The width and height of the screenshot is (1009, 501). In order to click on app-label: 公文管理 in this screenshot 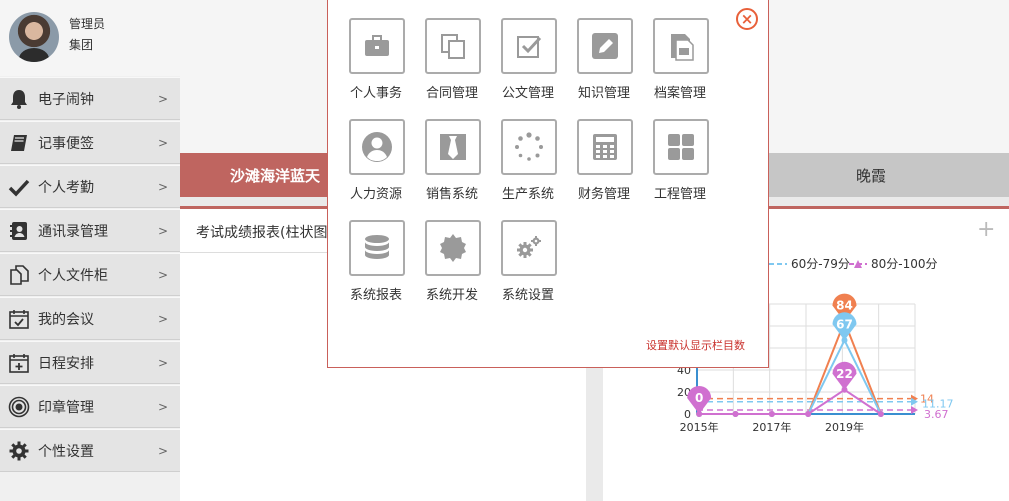, I will do `click(527, 93)`.